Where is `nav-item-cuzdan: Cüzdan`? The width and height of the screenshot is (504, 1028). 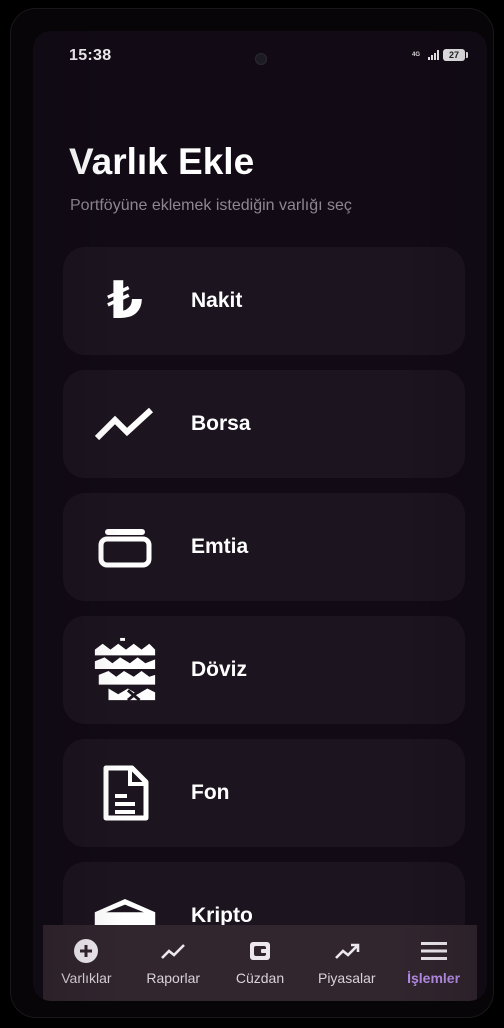
nav-item-cuzdan: Cüzdan is located at coordinates (260, 963).